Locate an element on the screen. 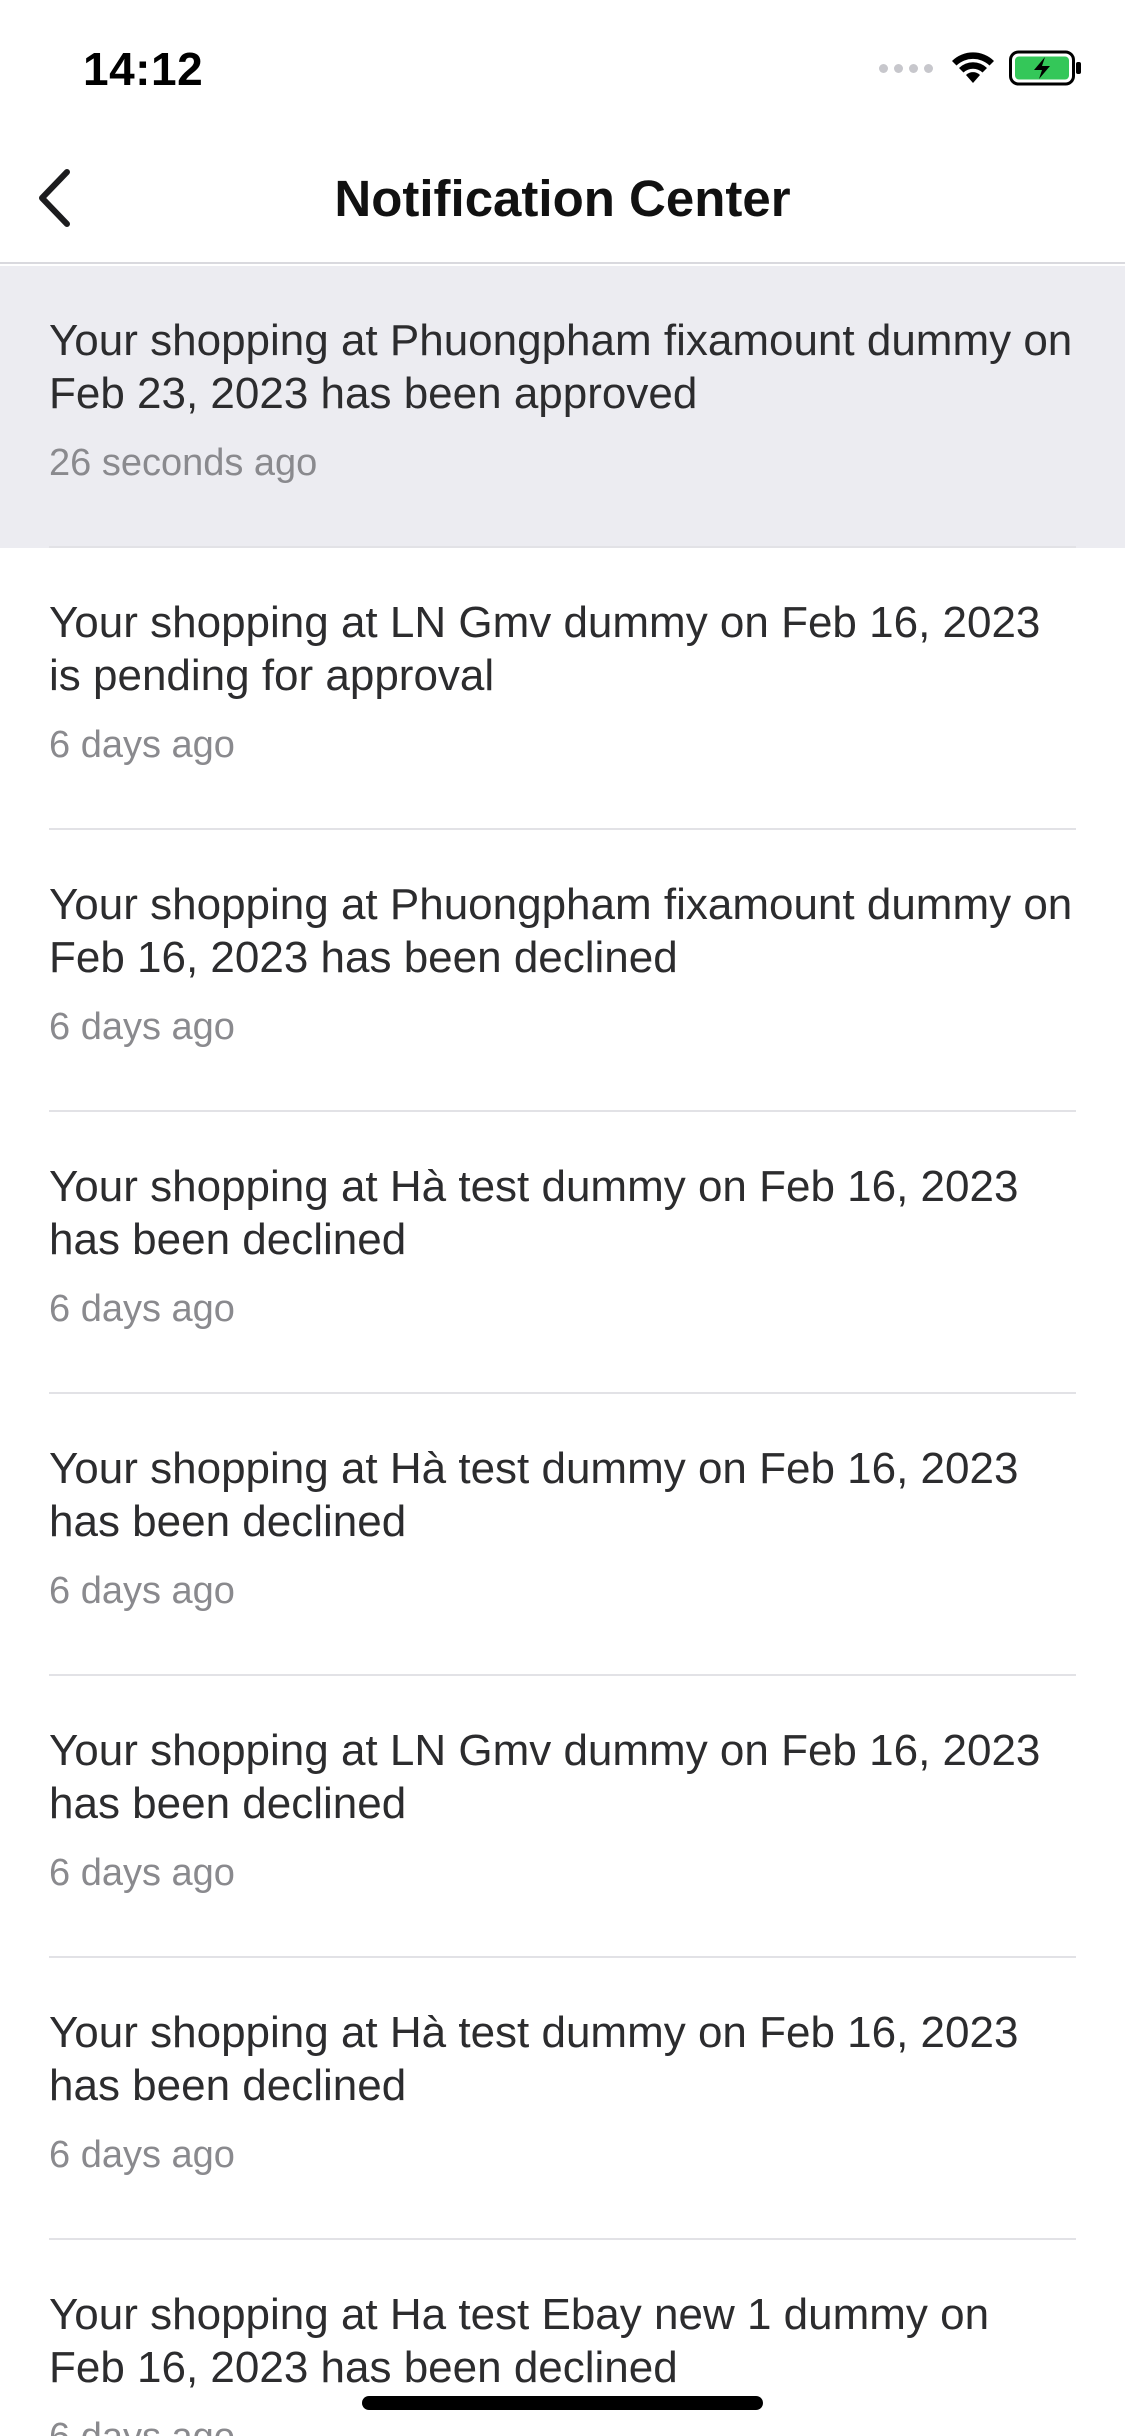 The height and width of the screenshot is (2436, 1125). chevron-left-icon is located at coordinates (54, 198).